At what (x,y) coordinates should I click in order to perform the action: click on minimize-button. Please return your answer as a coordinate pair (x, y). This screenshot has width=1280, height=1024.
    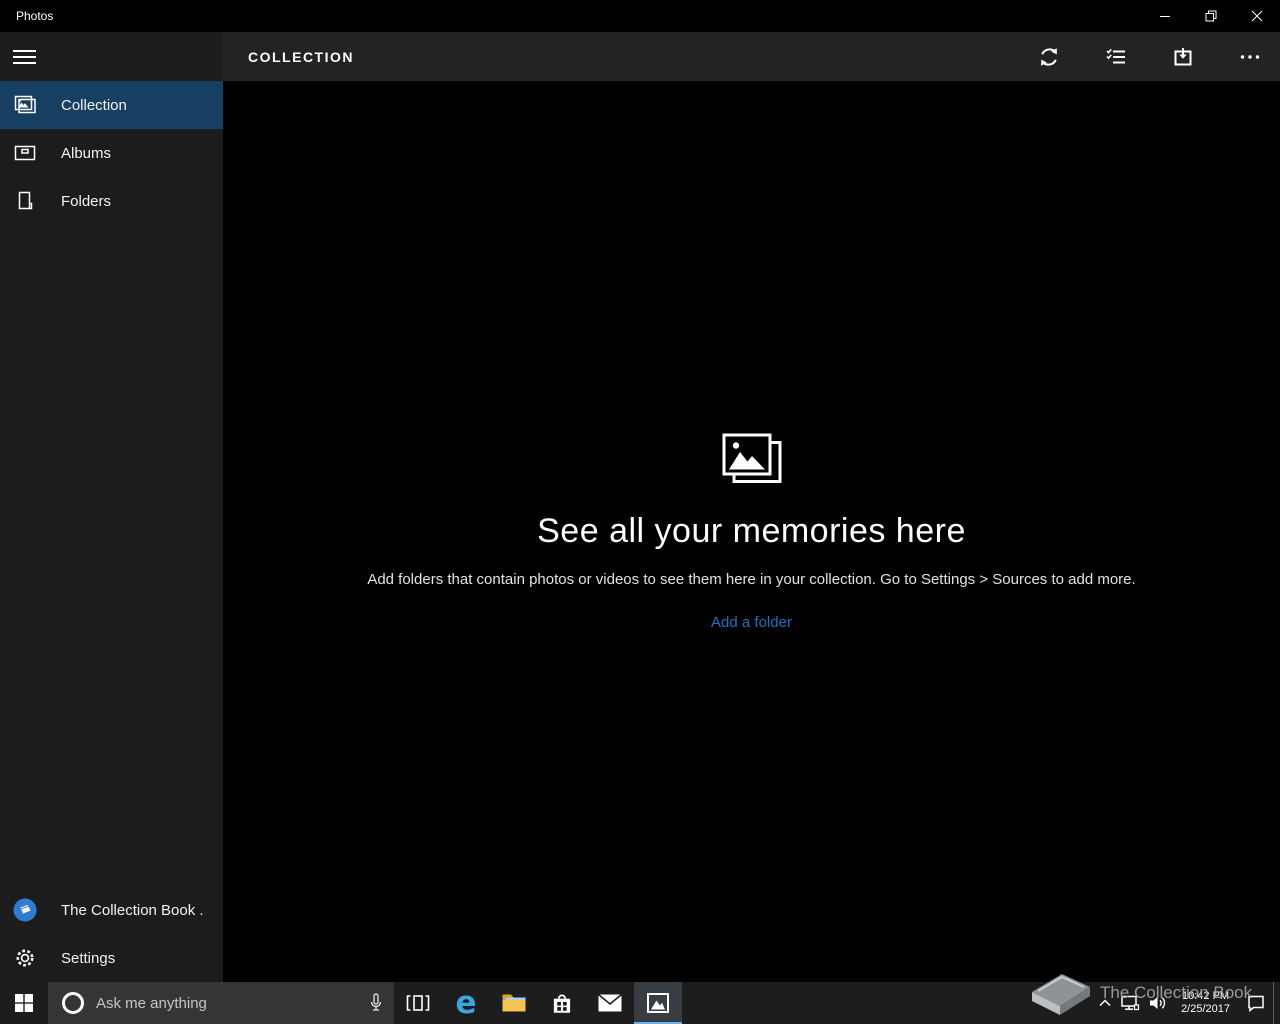
    Looking at the image, I should click on (1165, 16).